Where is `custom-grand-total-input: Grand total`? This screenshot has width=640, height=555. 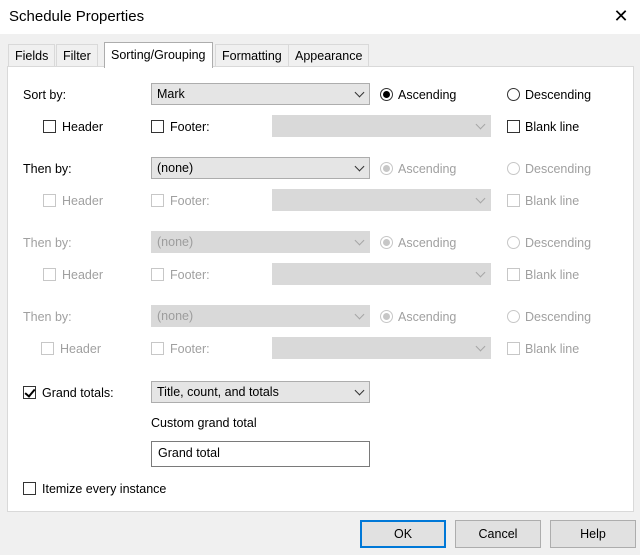 custom-grand-total-input: Grand total is located at coordinates (260, 454).